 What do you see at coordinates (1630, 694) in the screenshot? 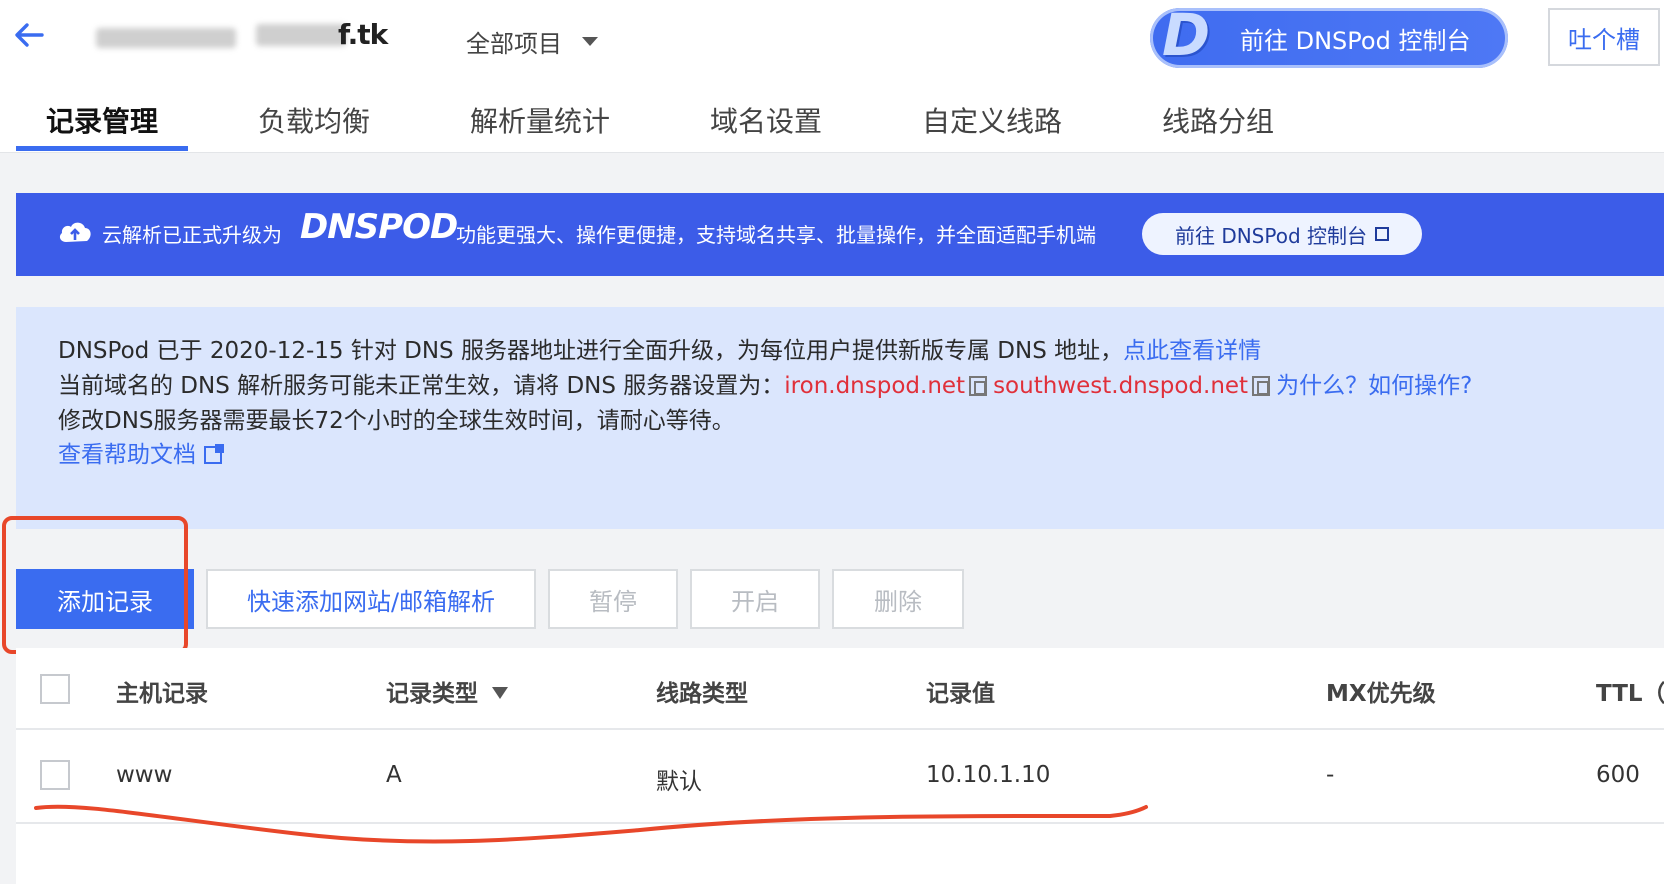
I see `column-header-ttl: TTL（` at bounding box center [1630, 694].